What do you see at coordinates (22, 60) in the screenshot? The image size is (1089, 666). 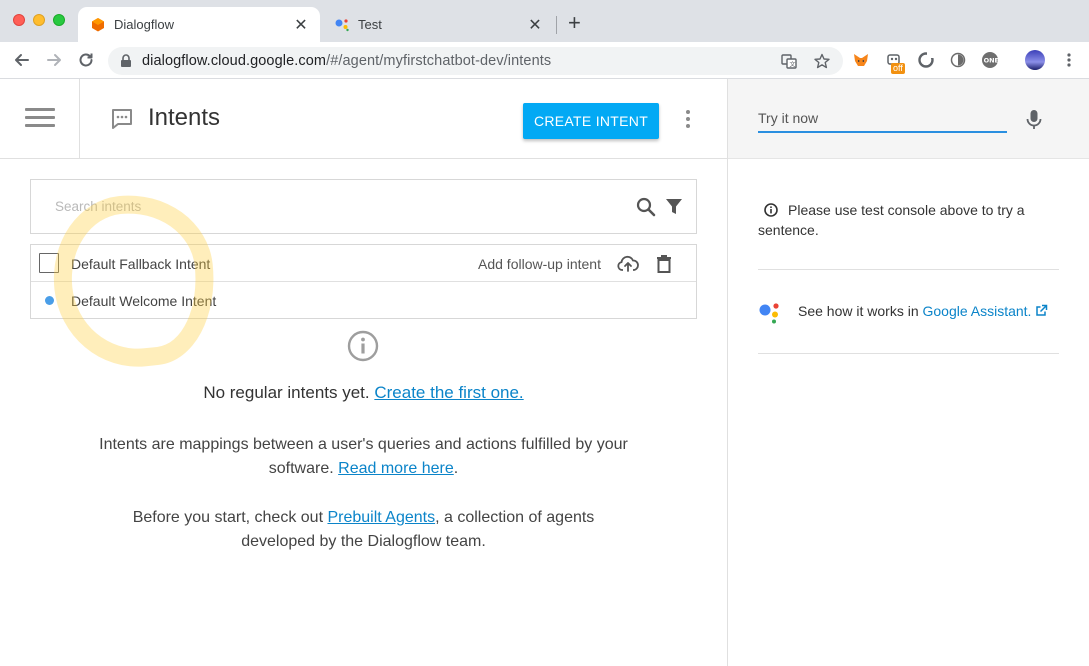 I see `back-arrow-icon` at bounding box center [22, 60].